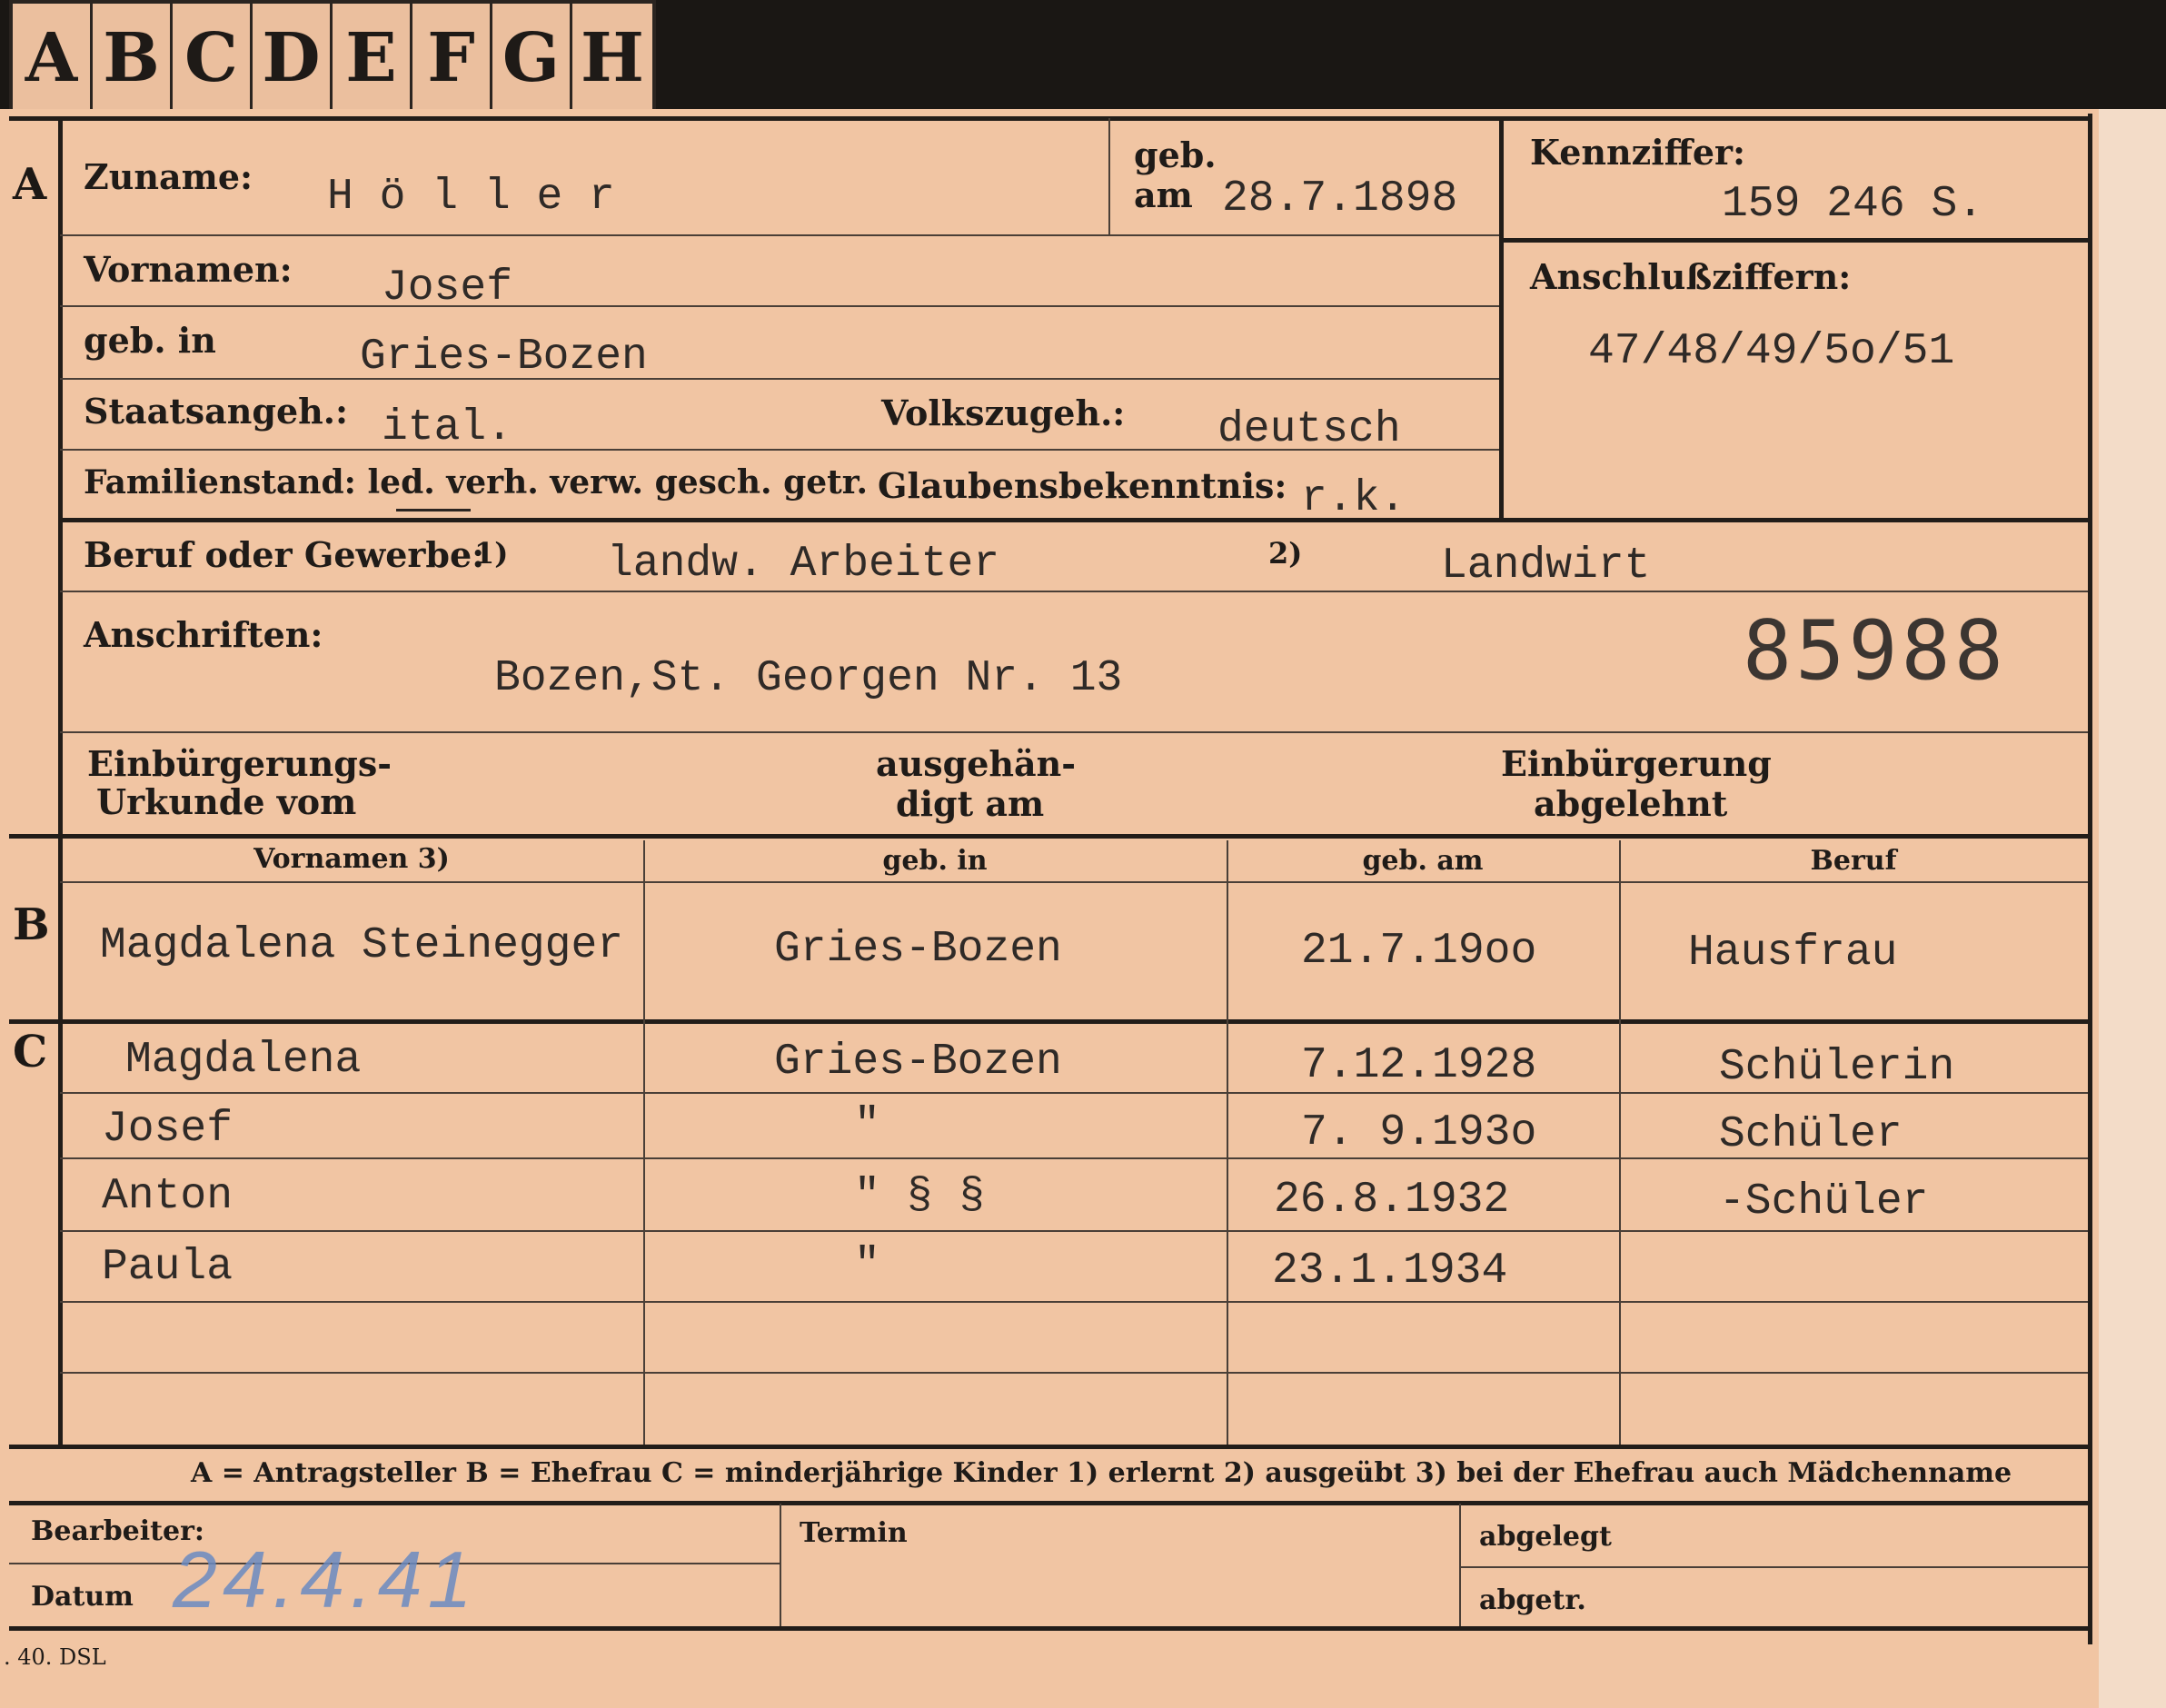  Describe the element at coordinates (239, 763) in the screenshot. I see `einbuergerung-urkunde-label-1: Einbürgerungs-` at that location.